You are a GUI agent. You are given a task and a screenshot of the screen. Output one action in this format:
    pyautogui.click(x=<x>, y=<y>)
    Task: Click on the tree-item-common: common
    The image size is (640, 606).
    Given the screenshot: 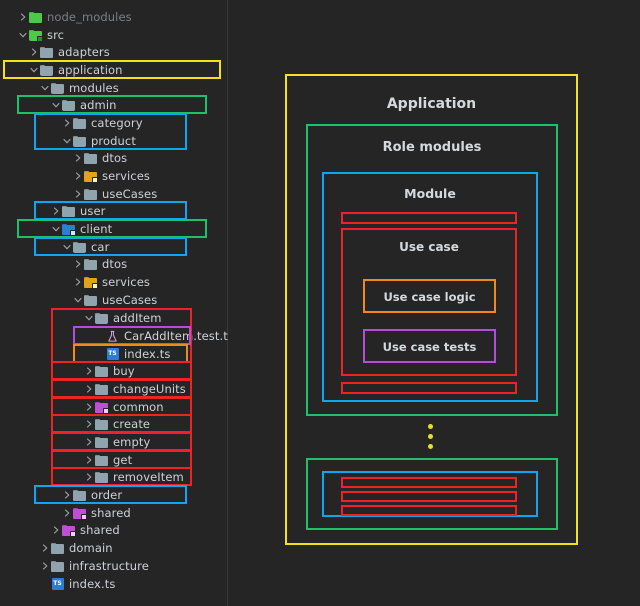 What is the action you would take?
    pyautogui.click(x=113, y=407)
    